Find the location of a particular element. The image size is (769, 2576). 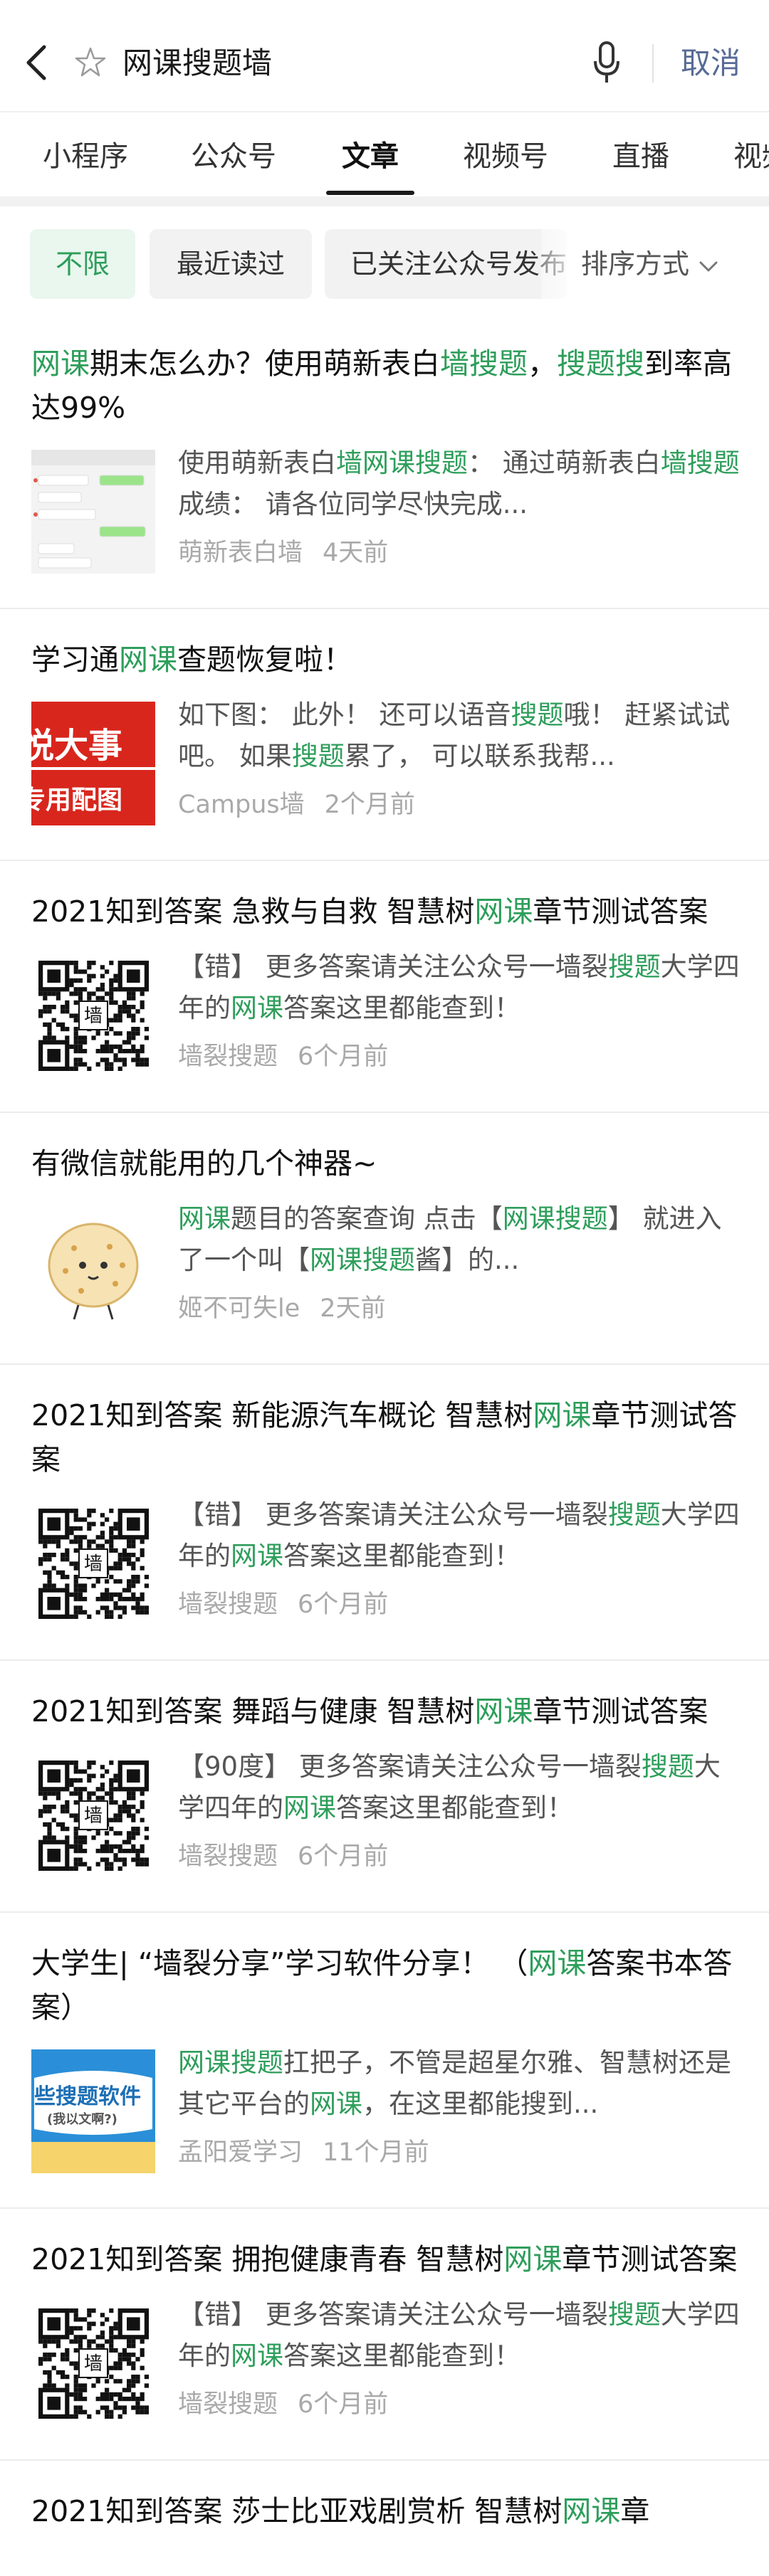

text-segment: 学习通 is located at coordinates (75, 660).